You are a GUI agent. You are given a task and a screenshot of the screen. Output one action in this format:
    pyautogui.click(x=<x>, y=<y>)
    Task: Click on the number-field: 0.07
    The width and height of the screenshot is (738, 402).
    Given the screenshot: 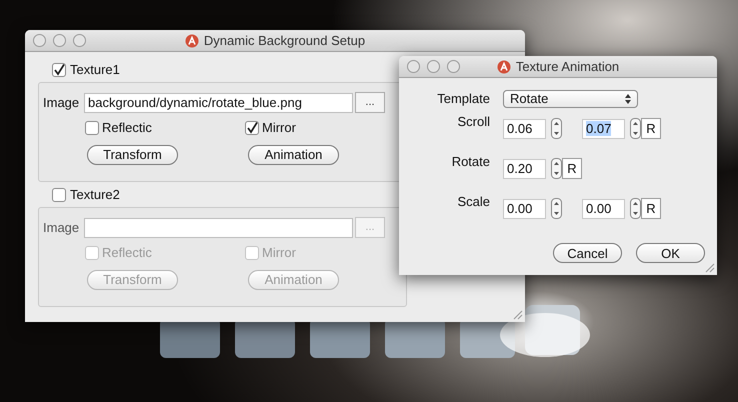 What is the action you would take?
    pyautogui.click(x=603, y=128)
    